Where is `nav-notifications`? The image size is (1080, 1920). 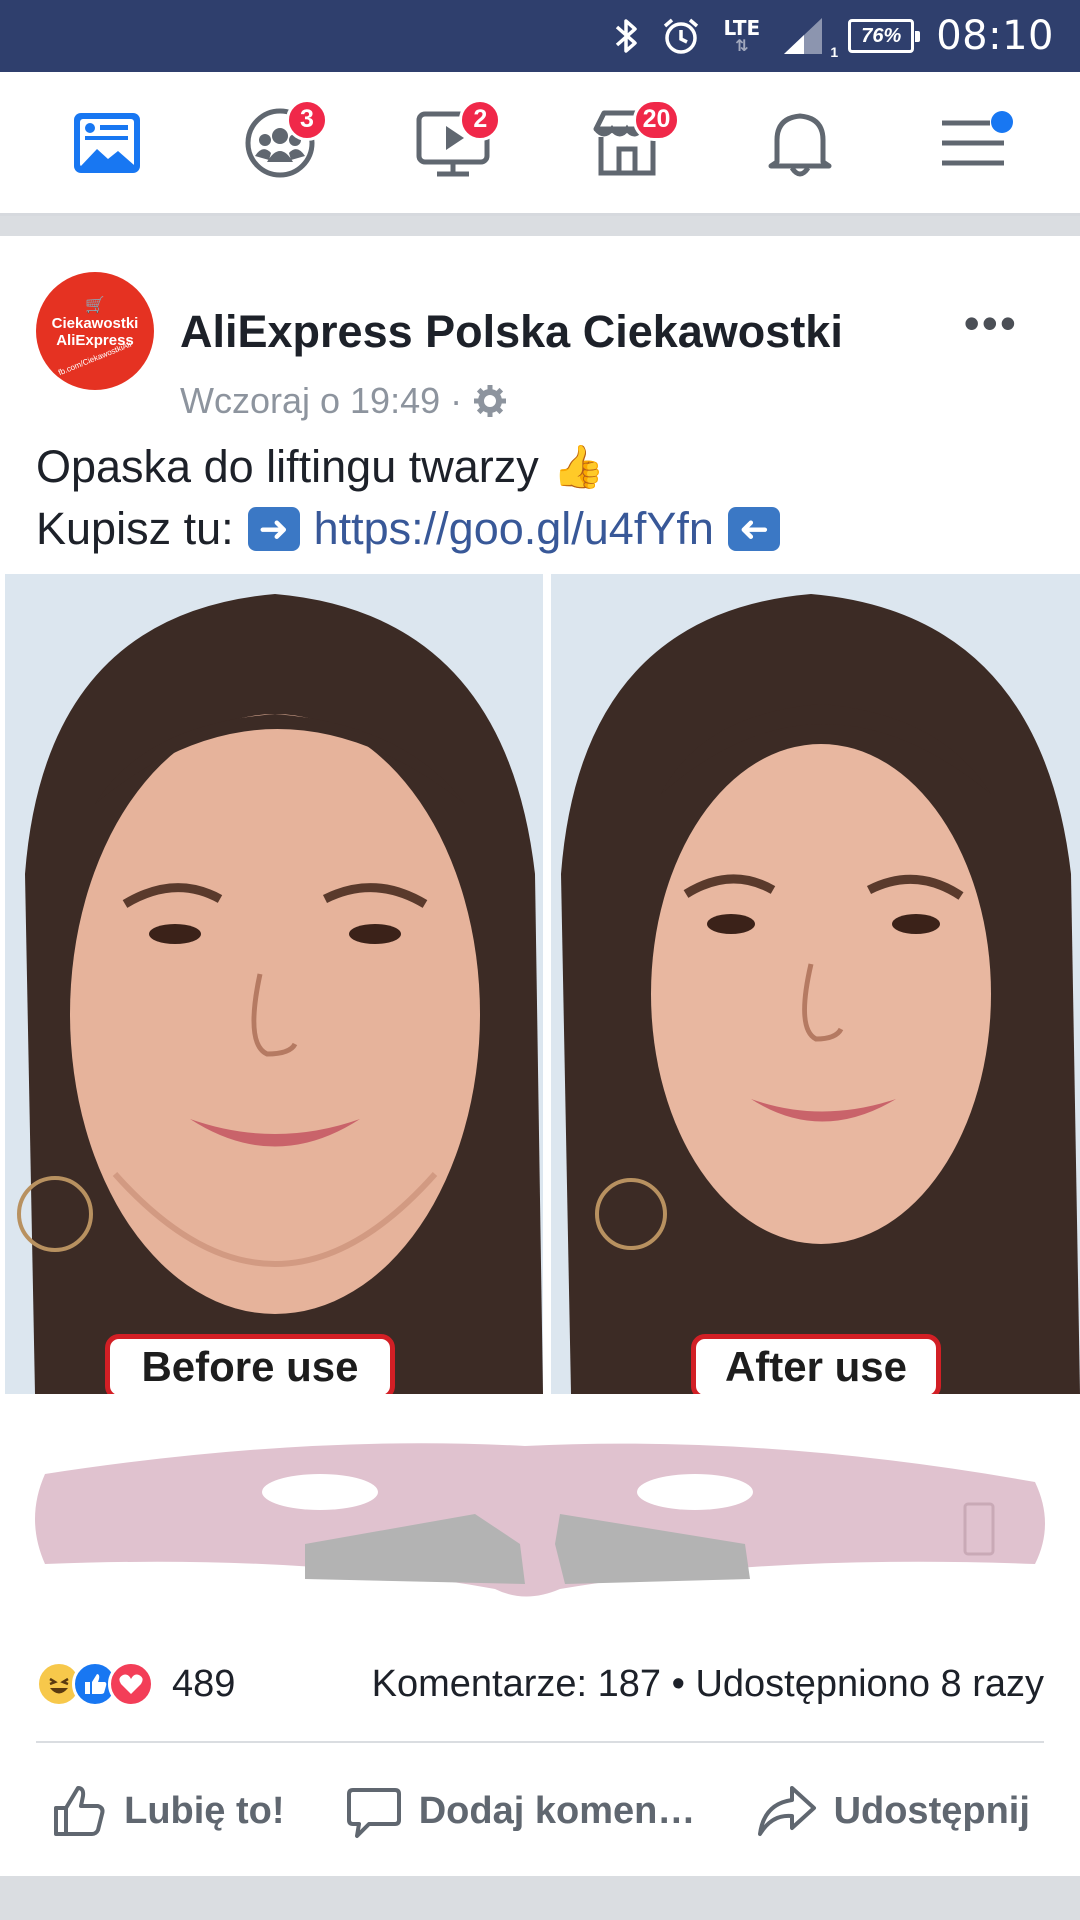
nav-notifications is located at coordinates (800, 143).